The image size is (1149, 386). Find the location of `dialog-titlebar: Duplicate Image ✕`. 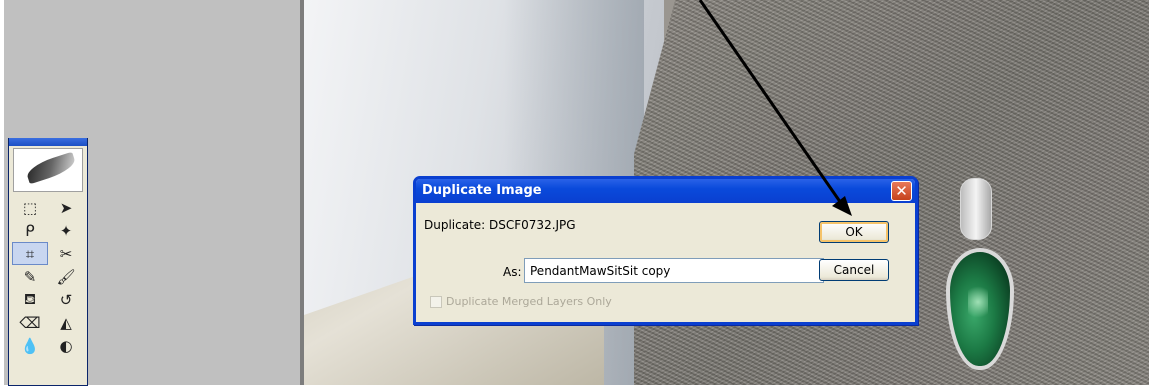

dialog-titlebar: Duplicate Image ✕ is located at coordinates (665, 191).